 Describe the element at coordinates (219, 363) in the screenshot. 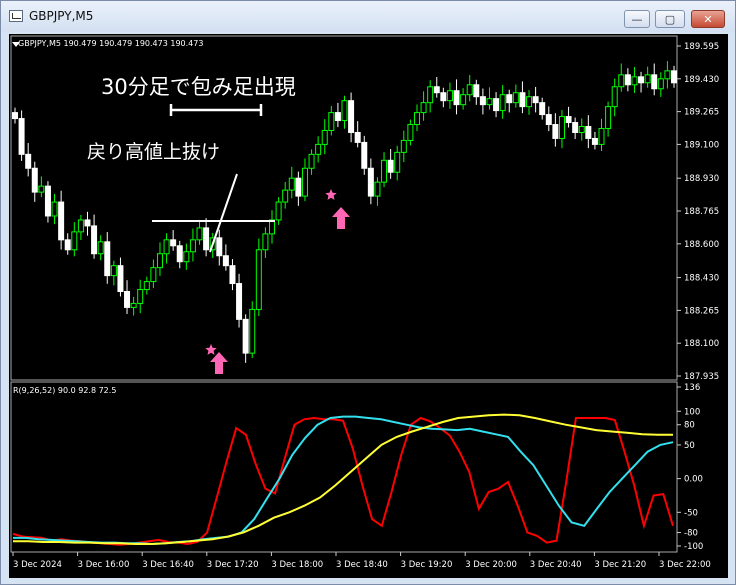

I see `up-arrow-marker` at that location.